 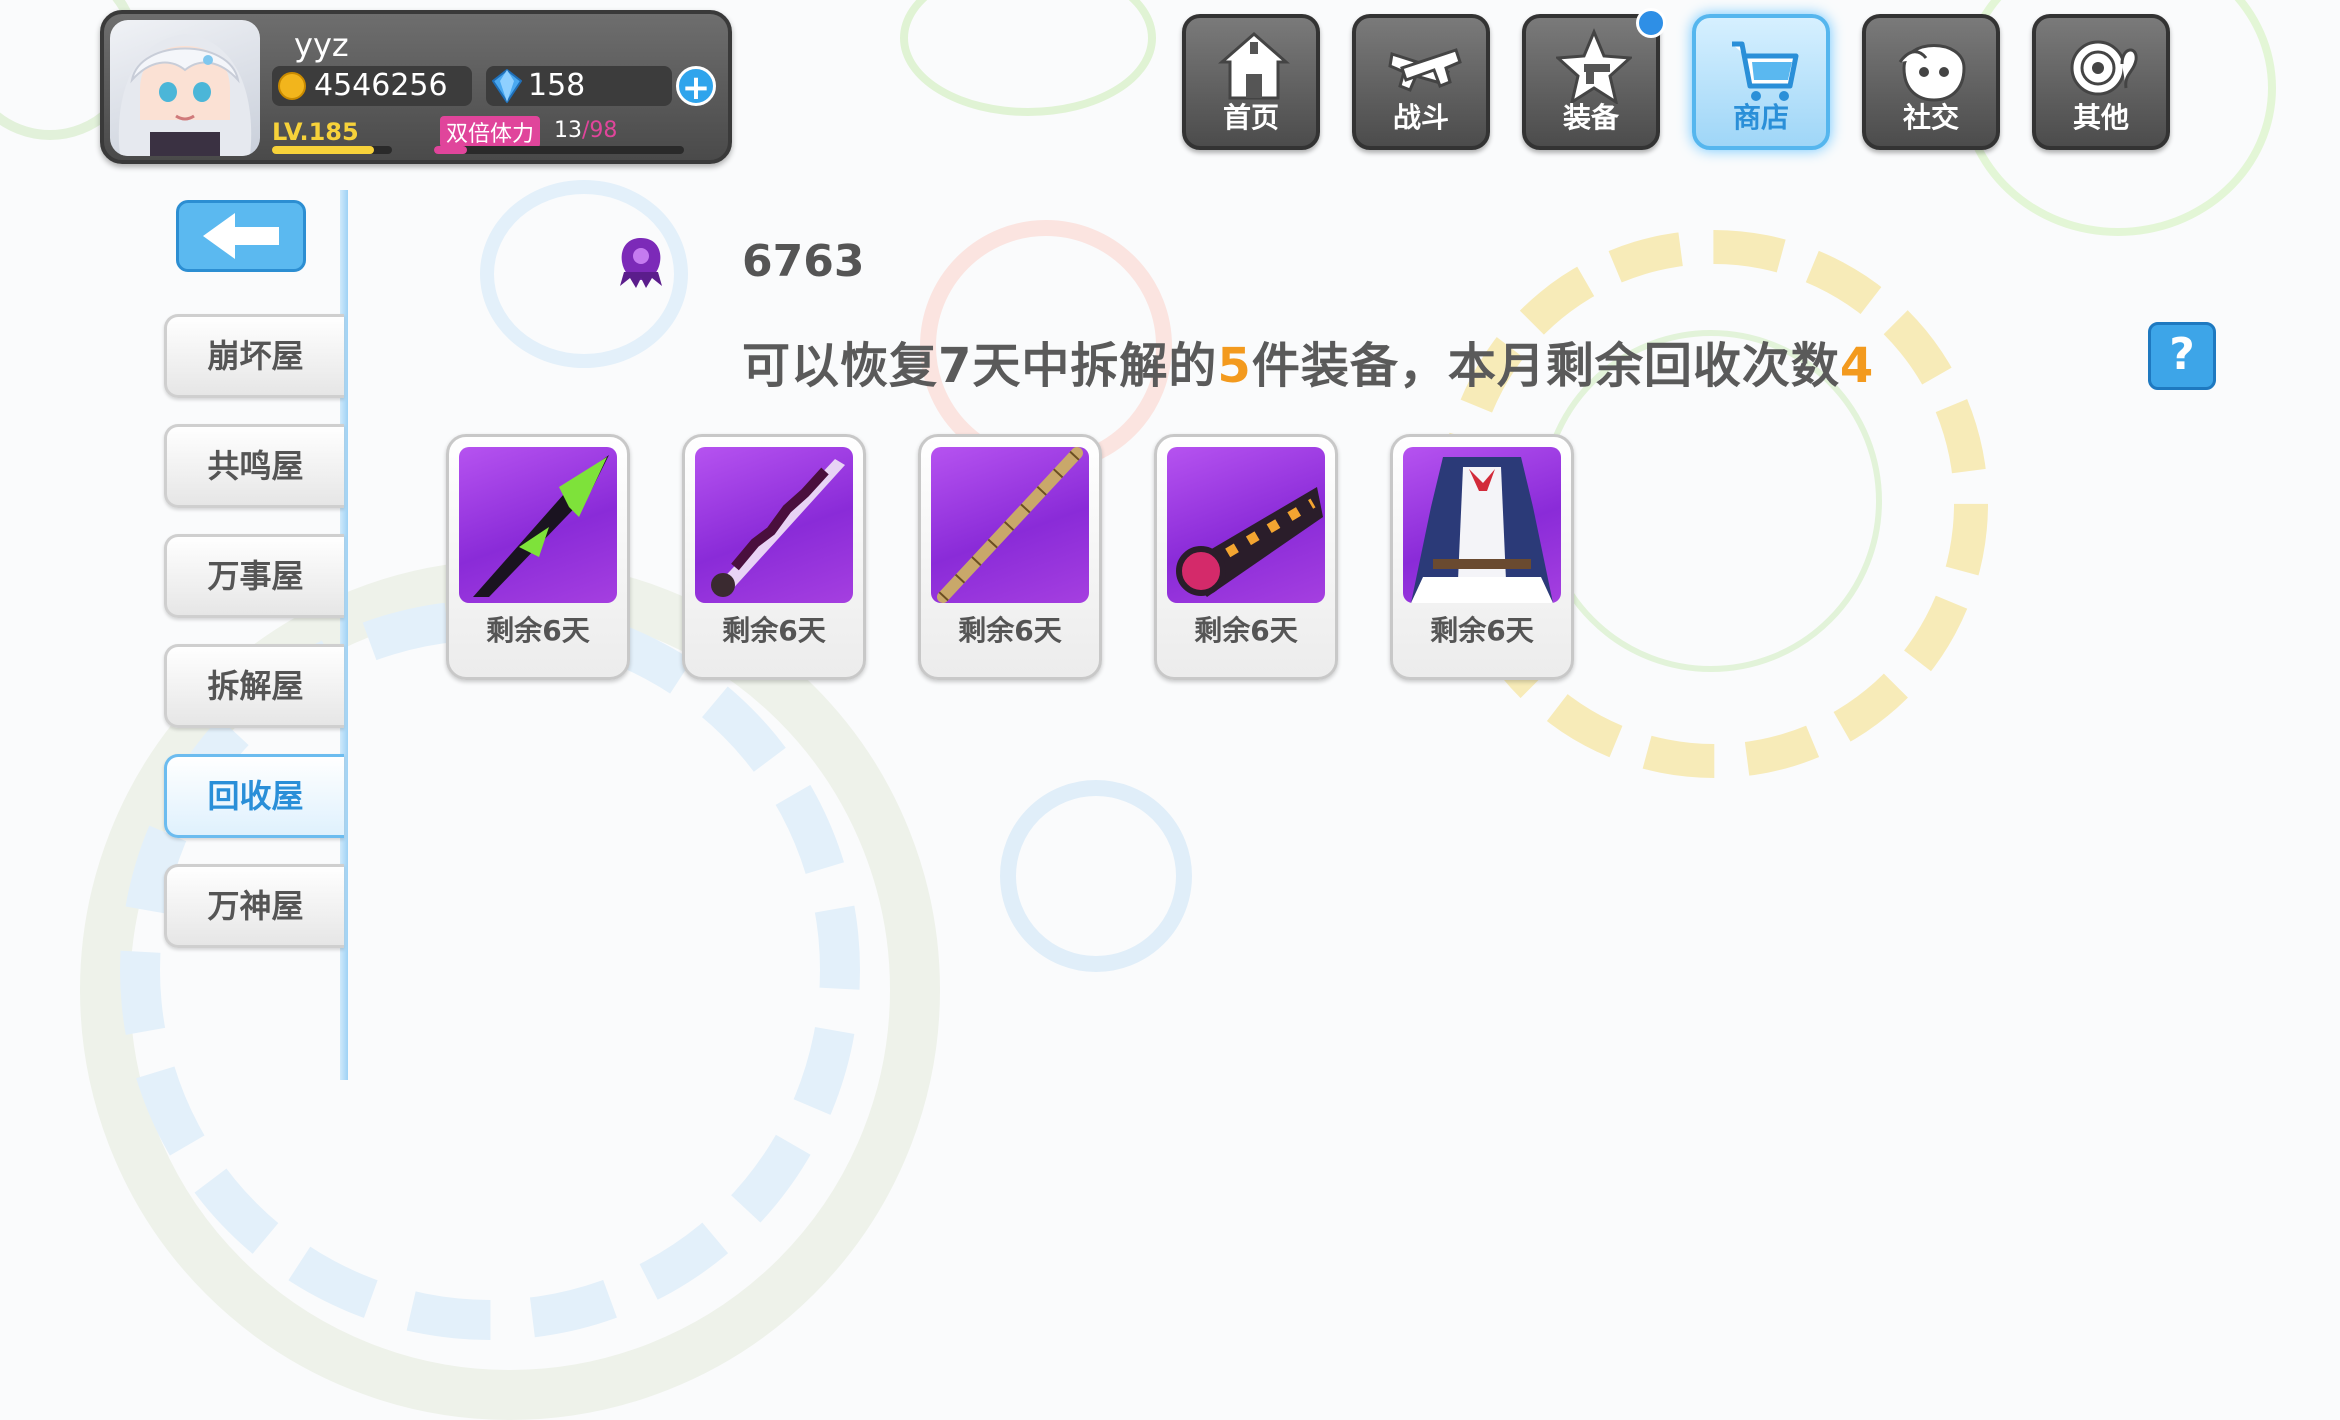 I want to click on nav-equipment-button: 装备, so click(x=1594, y=79).